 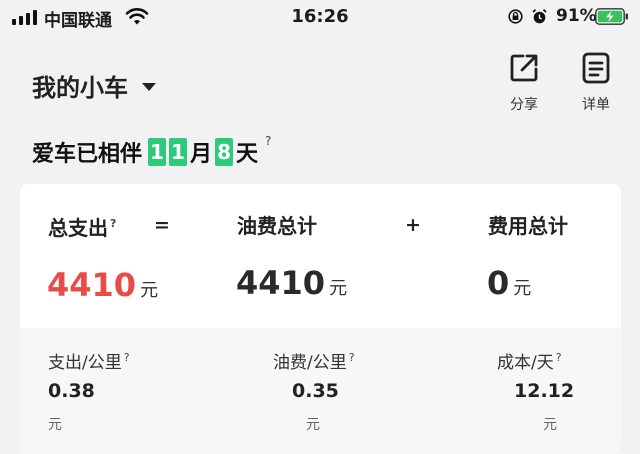 What do you see at coordinates (82, 228) in the screenshot?
I see `total-expense-label: 总支出?` at bounding box center [82, 228].